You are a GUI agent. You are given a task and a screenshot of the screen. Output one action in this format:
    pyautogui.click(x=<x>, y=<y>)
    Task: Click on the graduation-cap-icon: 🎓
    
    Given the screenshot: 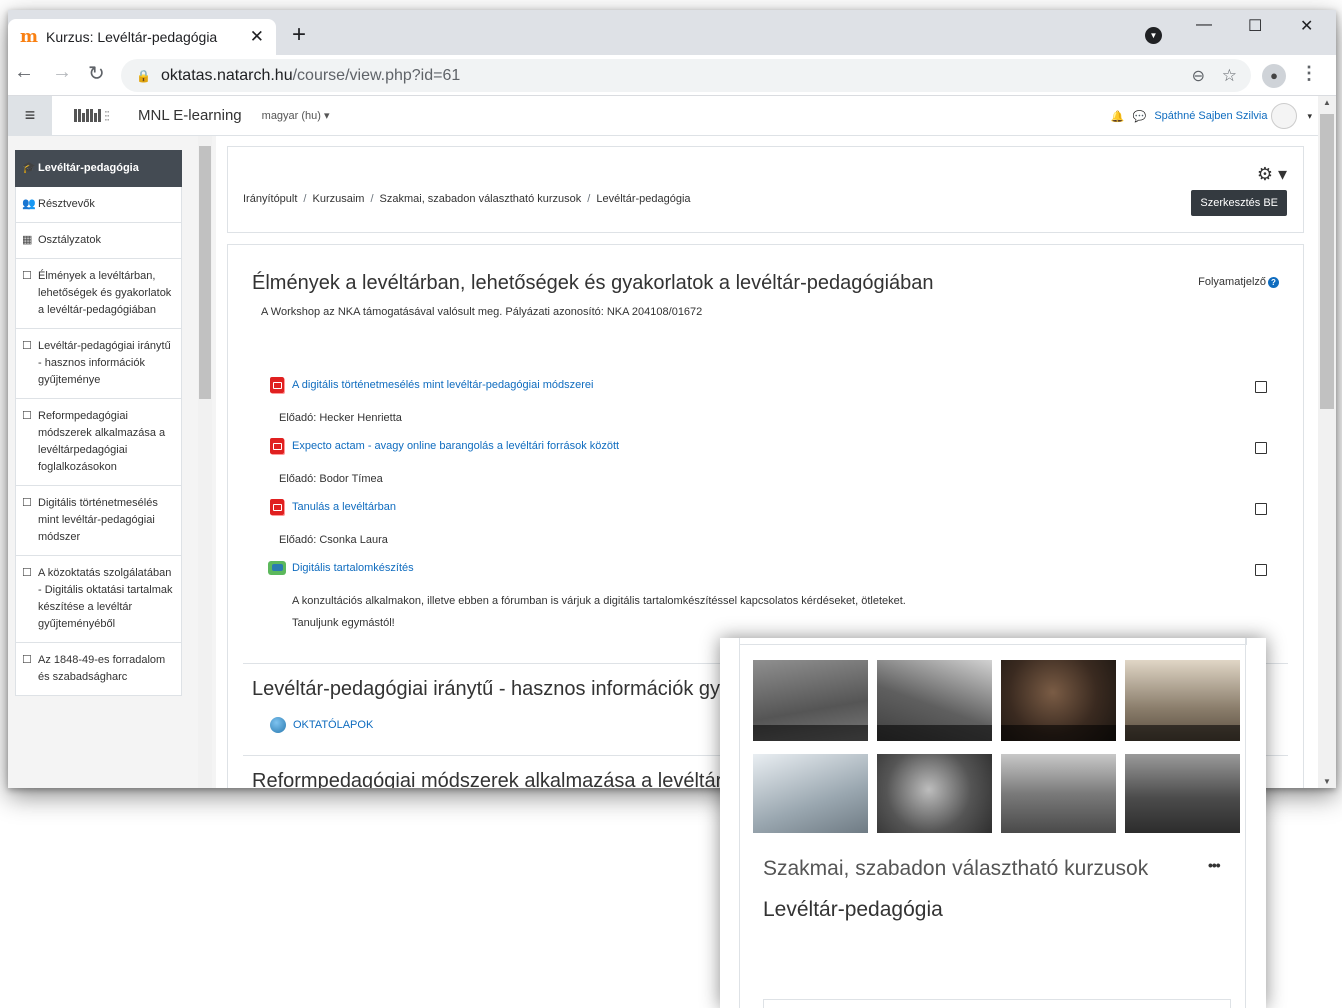 What is the action you would take?
    pyautogui.click(x=29, y=168)
    